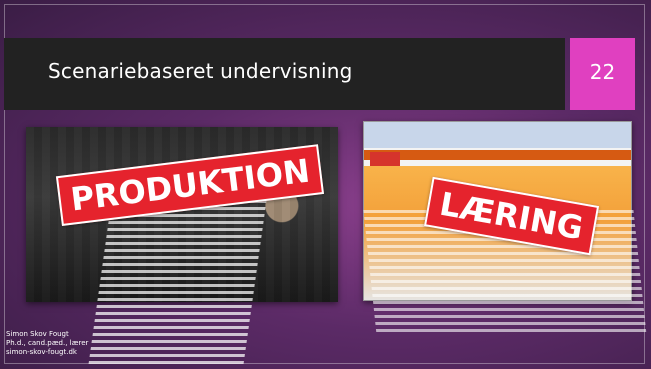 This screenshot has height=369, width=651. Describe the element at coordinates (200, 71) in the screenshot. I see `slide-title: Scenariebaseret undervisning` at that location.